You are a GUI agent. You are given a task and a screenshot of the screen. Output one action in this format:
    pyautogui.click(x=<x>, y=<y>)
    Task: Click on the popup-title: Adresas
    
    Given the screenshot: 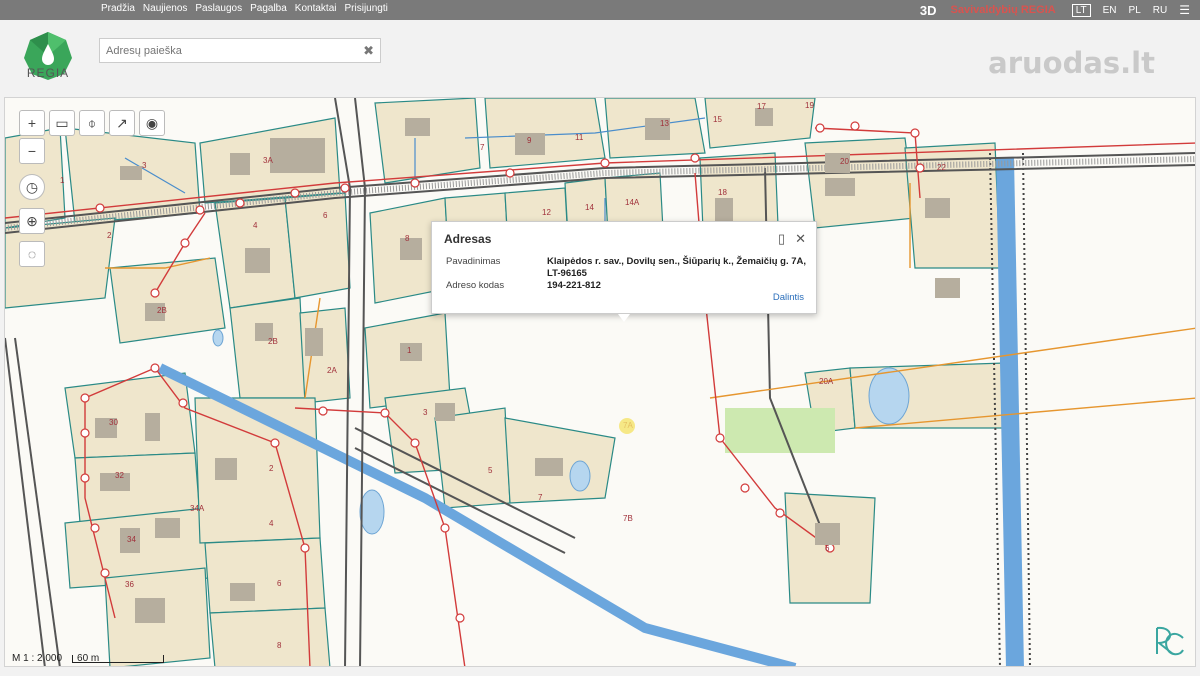 What is the action you would take?
    pyautogui.click(x=468, y=239)
    